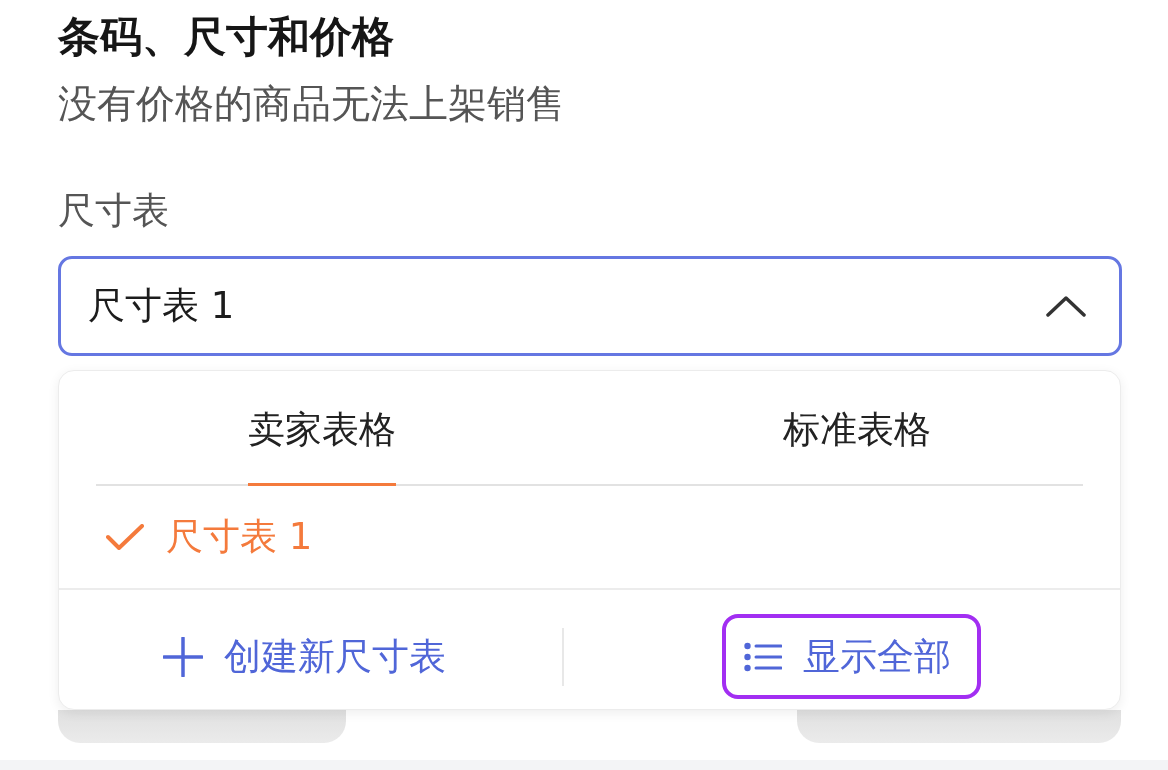 This screenshot has width=1168, height=770. Describe the element at coordinates (322, 428) in the screenshot. I see `dropdown-tab: 卖家表格` at that location.